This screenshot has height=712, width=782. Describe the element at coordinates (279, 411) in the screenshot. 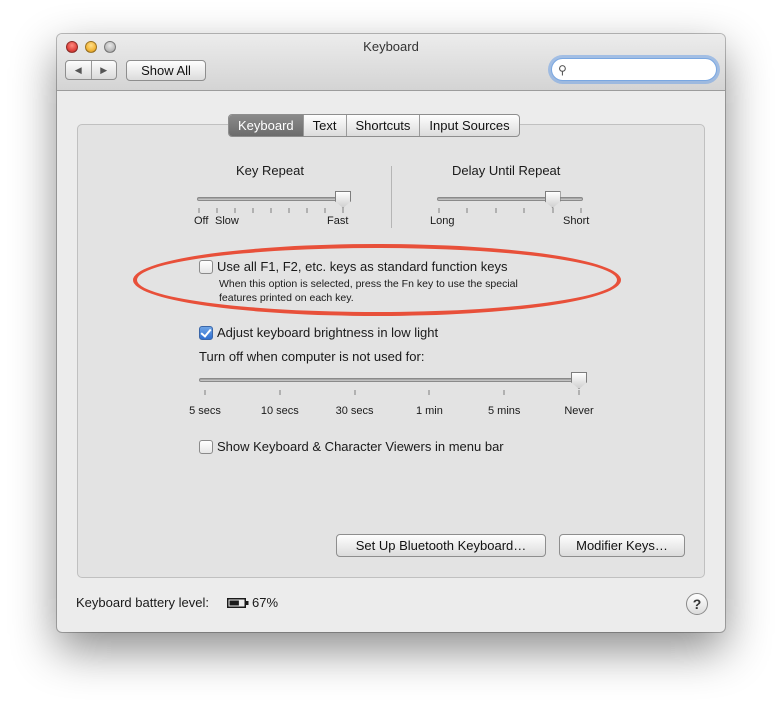

I see `turn-off-tick-label: 10 secs` at that location.